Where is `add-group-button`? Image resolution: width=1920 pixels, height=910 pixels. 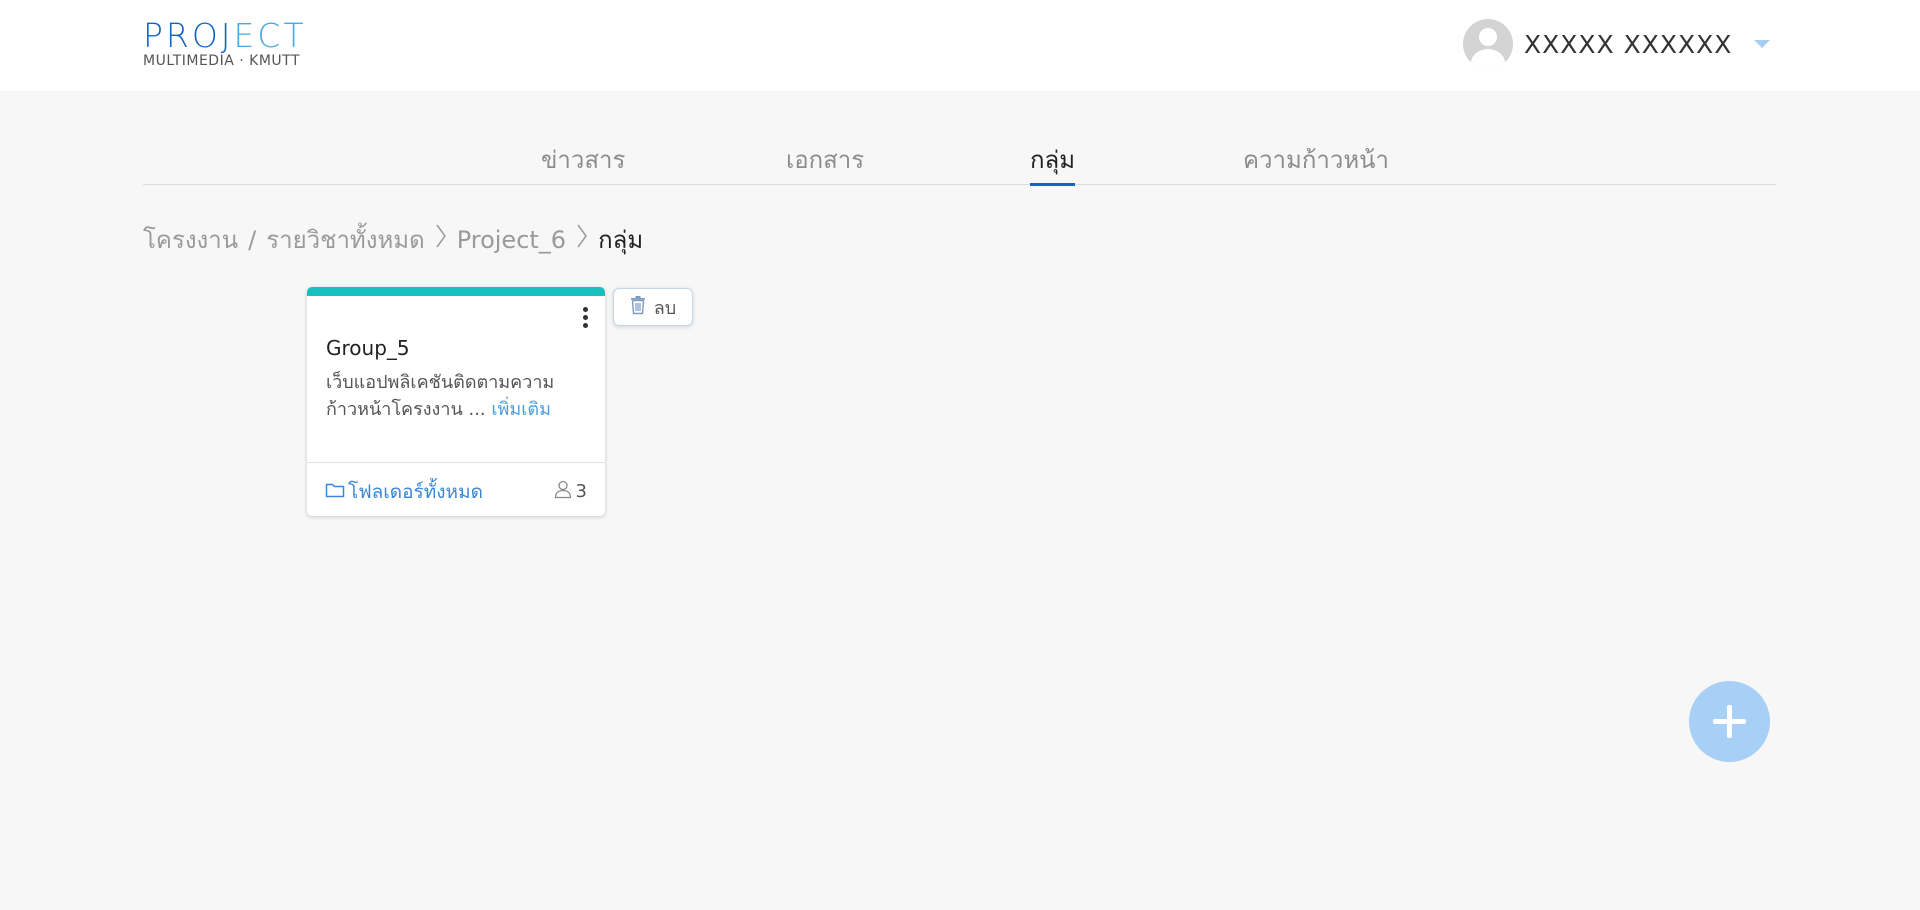
add-group-button is located at coordinates (1729, 721).